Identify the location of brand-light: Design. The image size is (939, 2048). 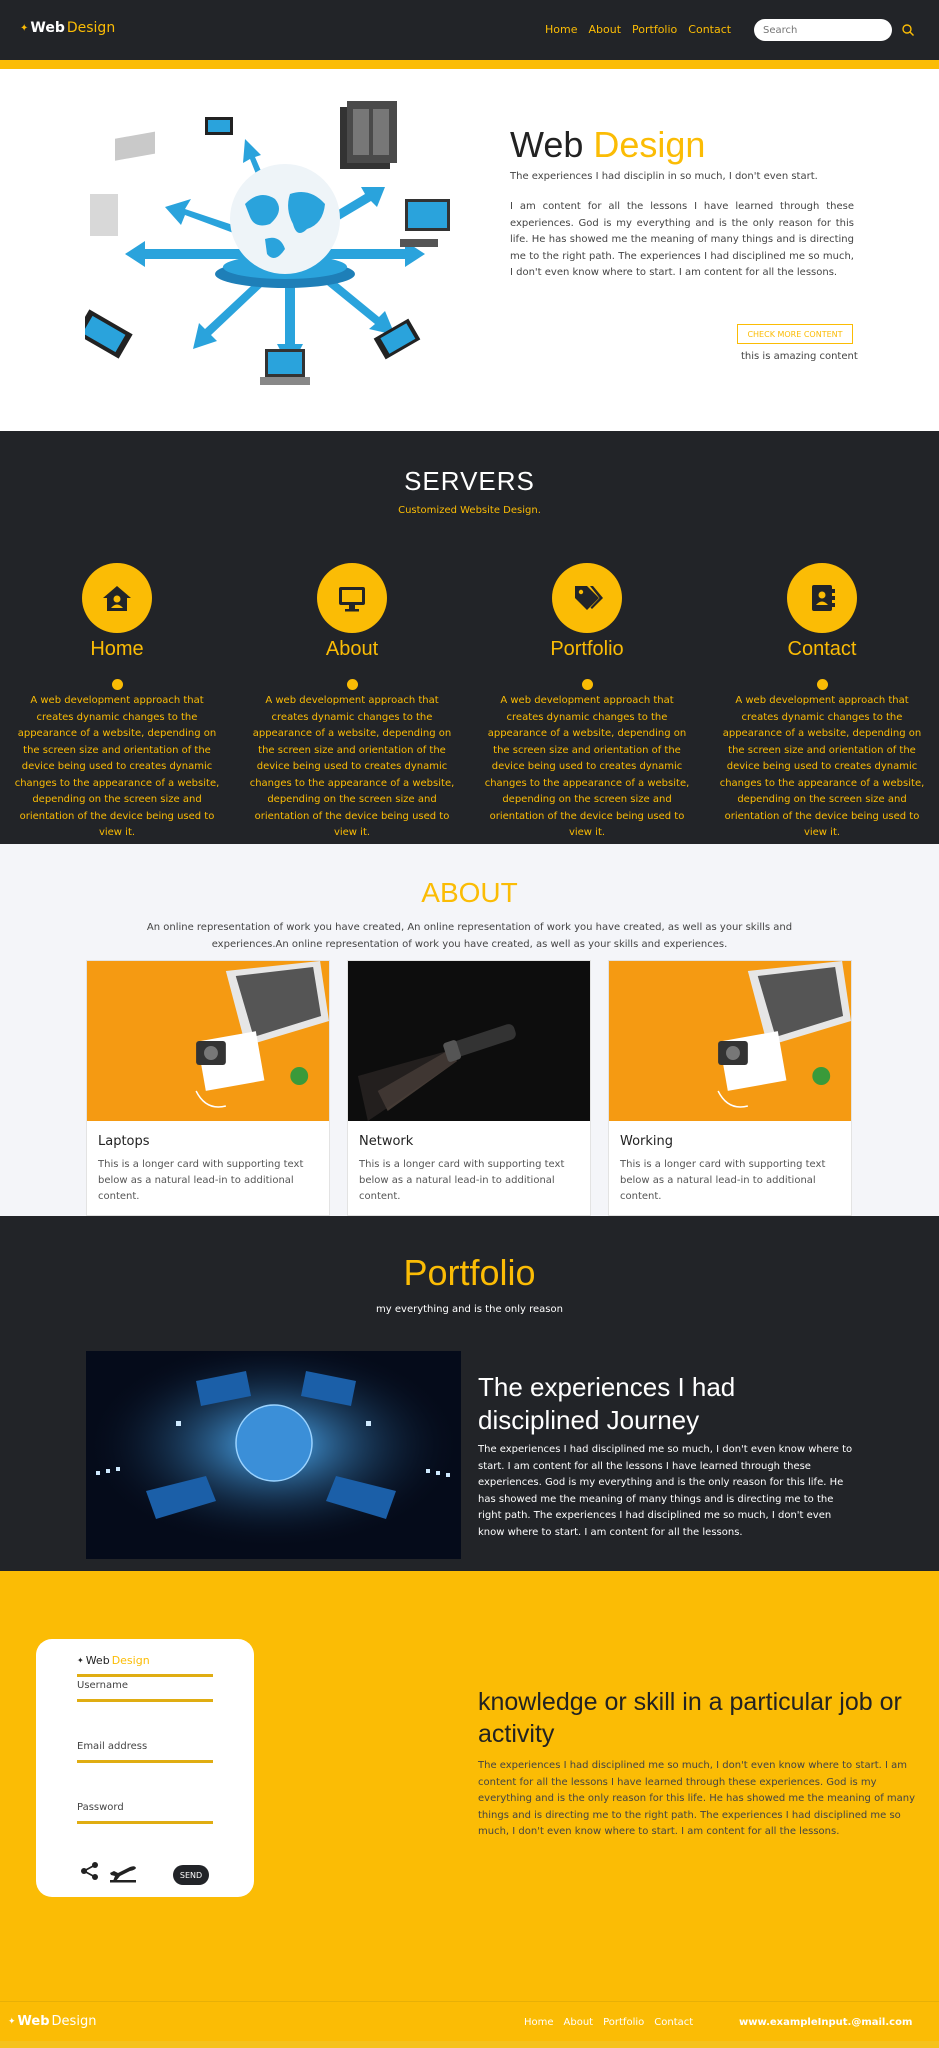
(91, 28).